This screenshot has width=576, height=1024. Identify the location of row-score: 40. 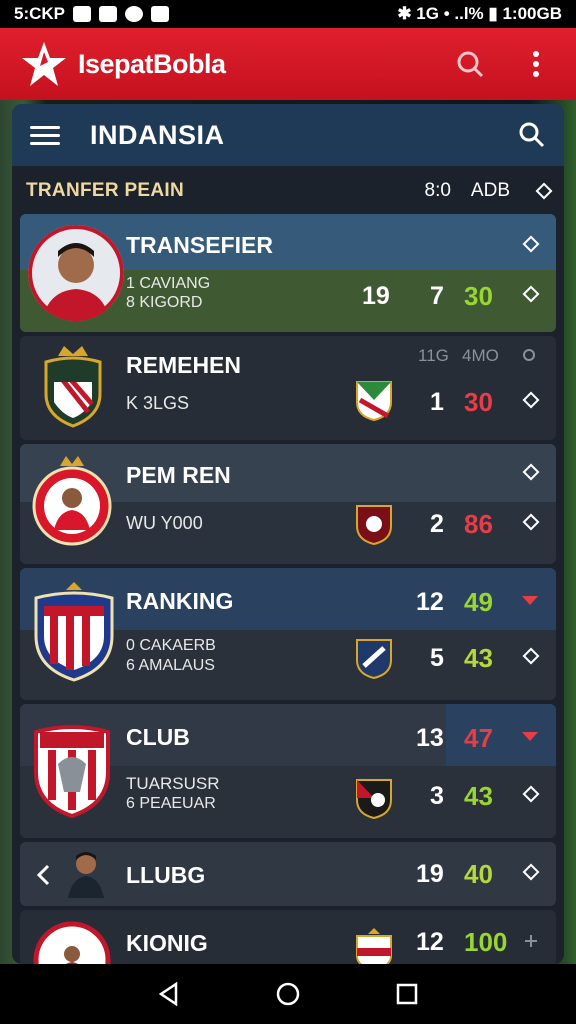
(478, 874).